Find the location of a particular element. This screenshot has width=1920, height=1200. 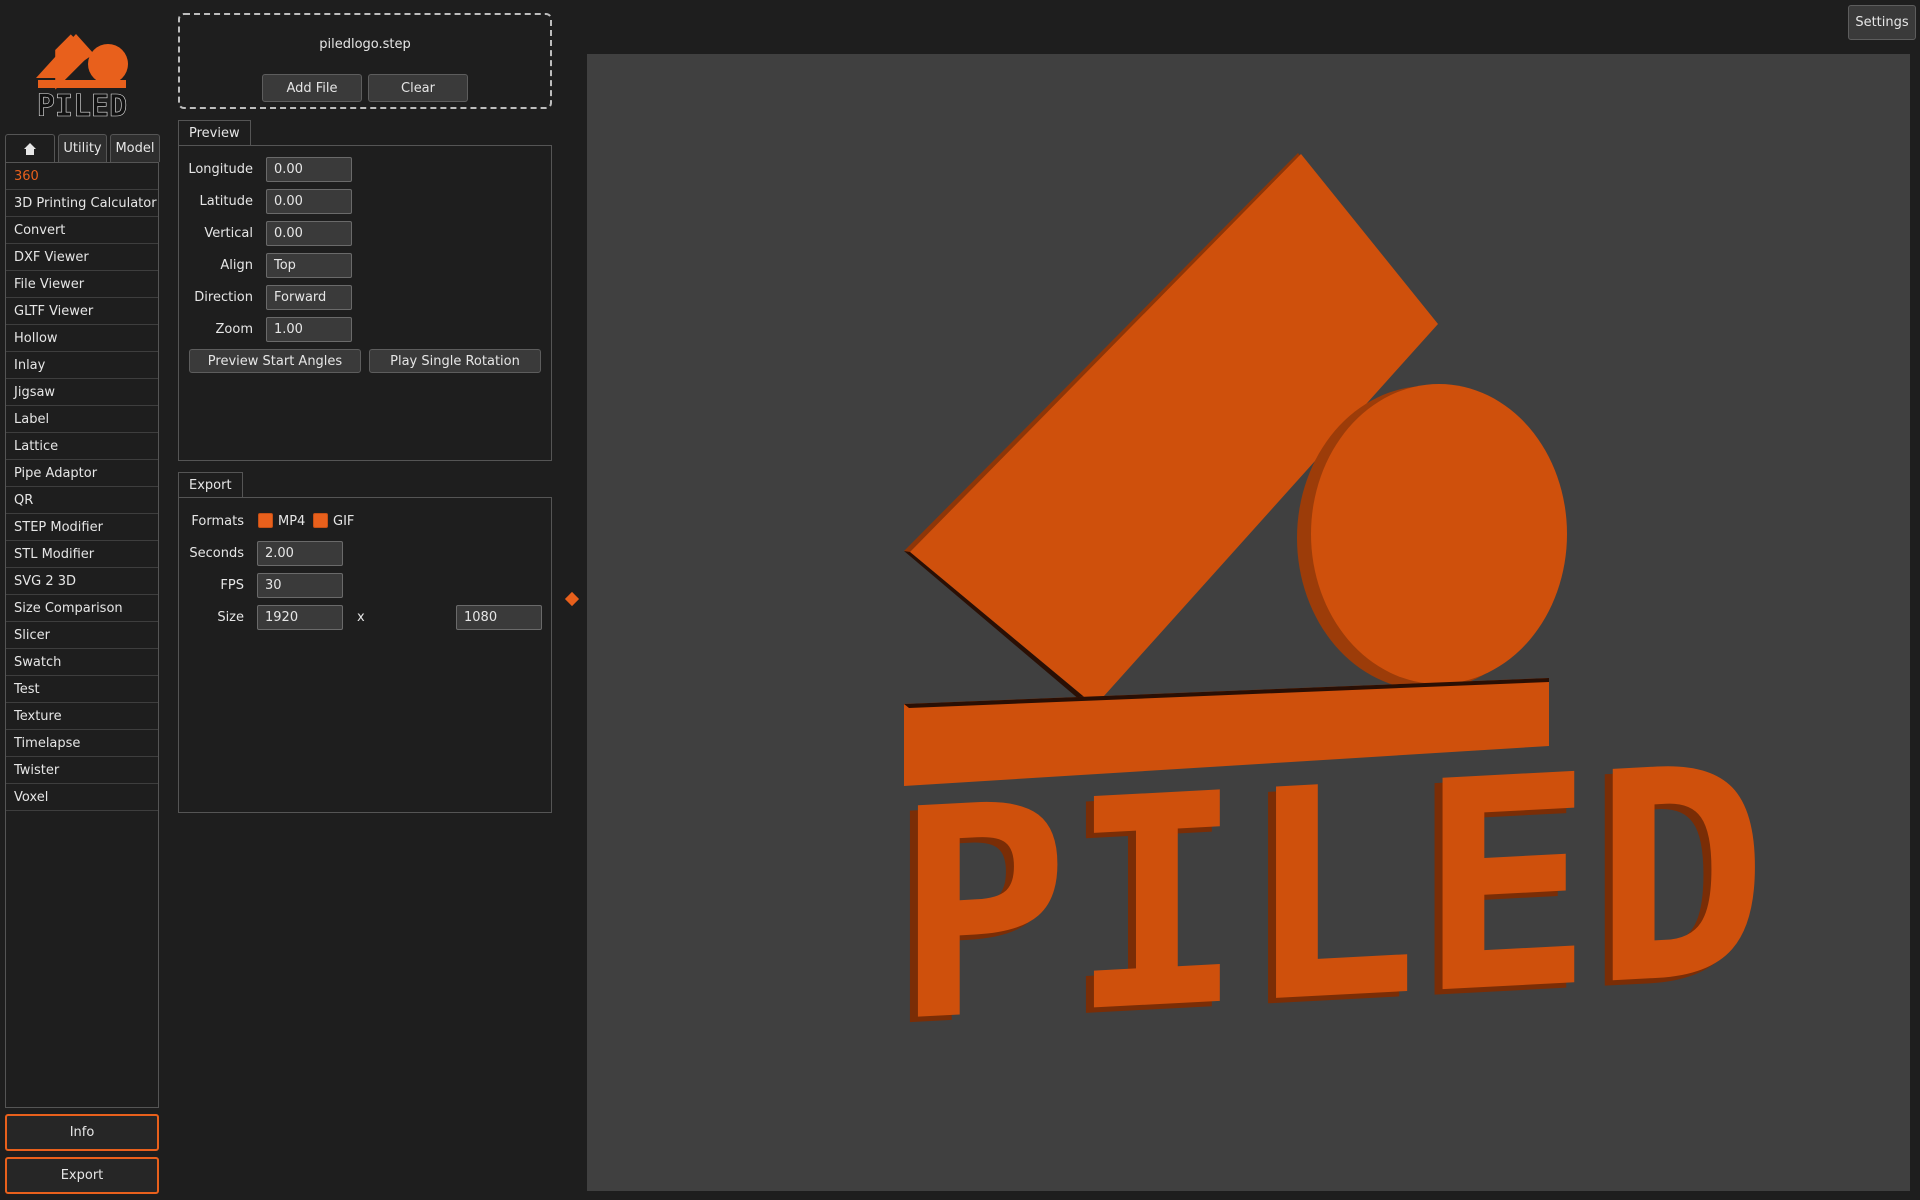

fps-label: FPS is located at coordinates (232, 585).